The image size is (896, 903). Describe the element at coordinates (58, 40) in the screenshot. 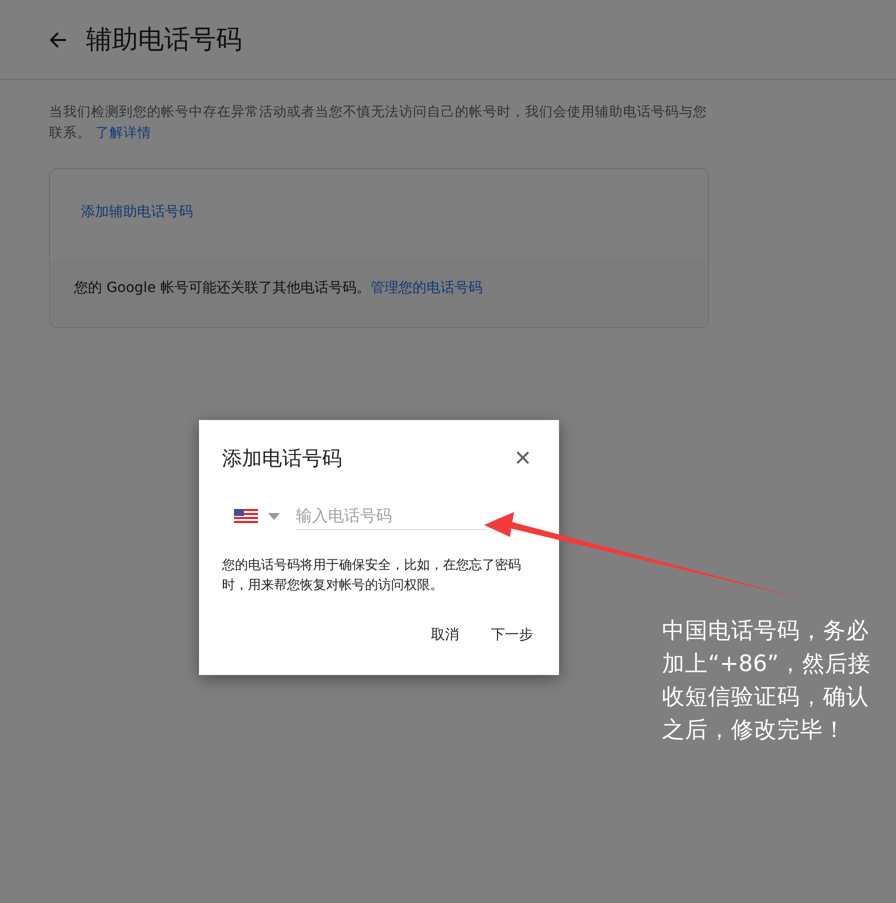

I see `back-arrow-icon` at that location.